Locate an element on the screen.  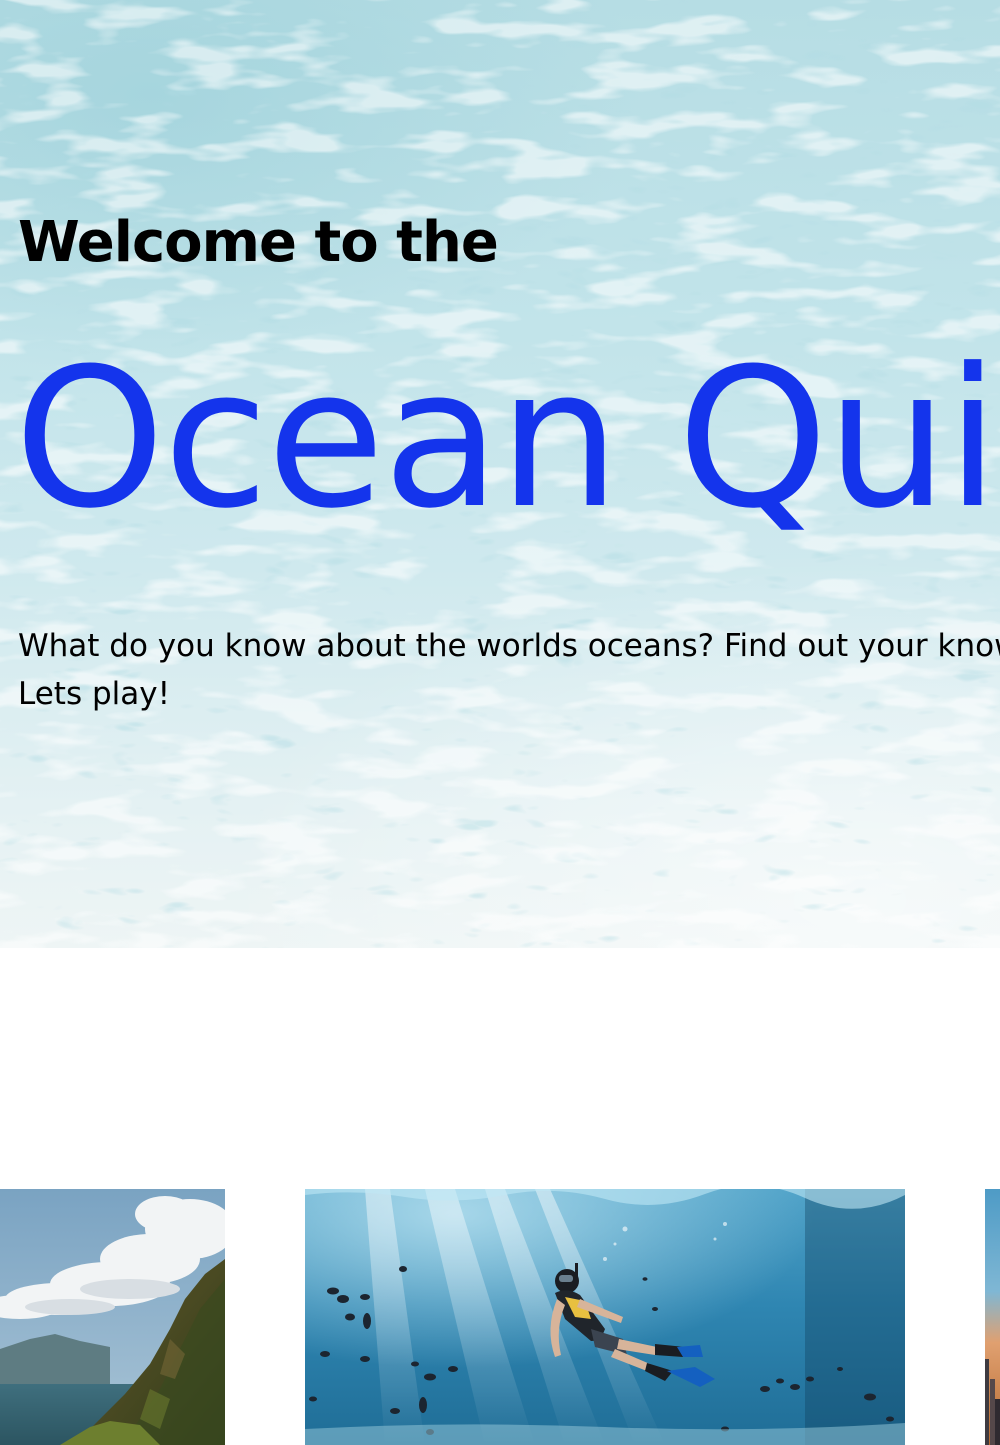
welcome-heading: Welcome to the is located at coordinates (258, 242).